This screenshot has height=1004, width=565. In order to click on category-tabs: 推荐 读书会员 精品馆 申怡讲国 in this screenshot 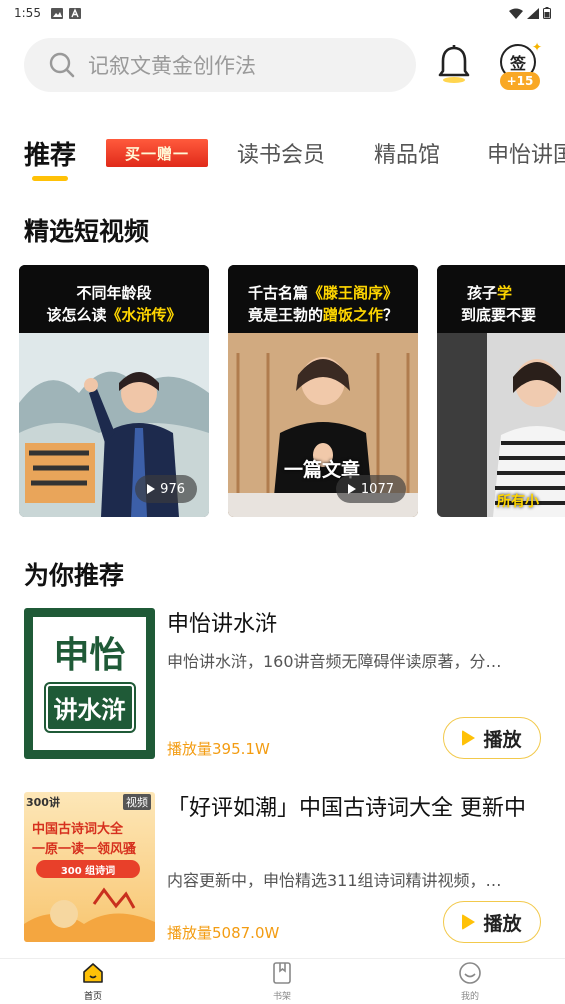, I will do `click(282, 158)`.